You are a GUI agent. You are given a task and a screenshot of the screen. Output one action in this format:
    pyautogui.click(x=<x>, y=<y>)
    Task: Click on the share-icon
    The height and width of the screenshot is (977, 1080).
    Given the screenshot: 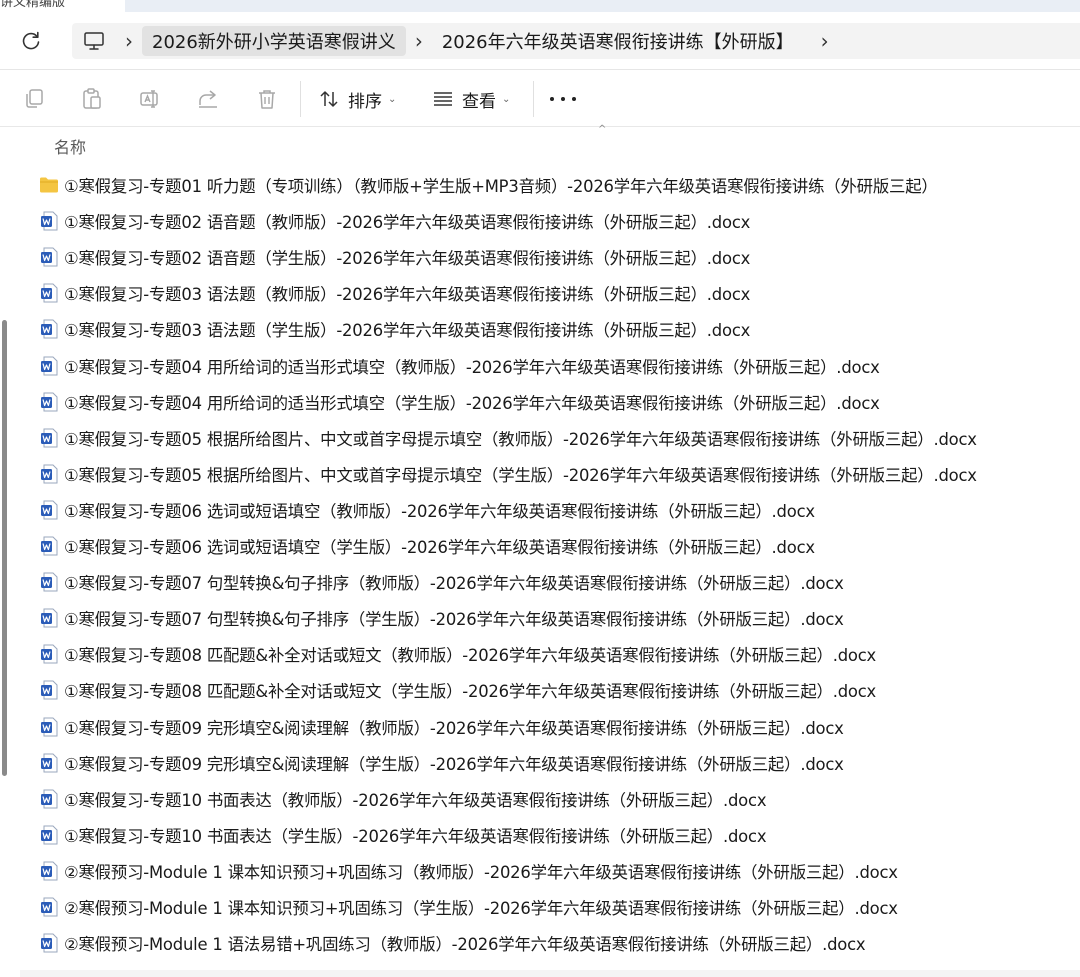 What is the action you would take?
    pyautogui.click(x=208, y=99)
    